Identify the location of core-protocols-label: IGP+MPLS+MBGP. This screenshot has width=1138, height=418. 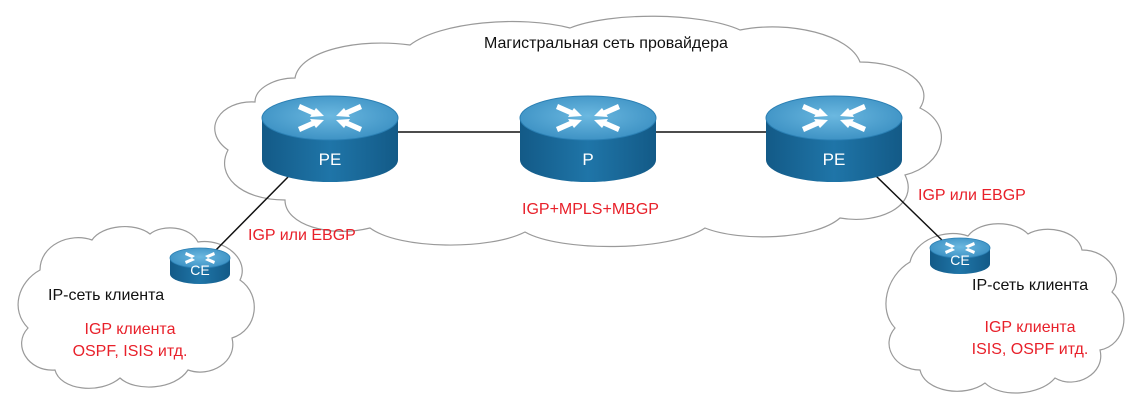
(590, 209).